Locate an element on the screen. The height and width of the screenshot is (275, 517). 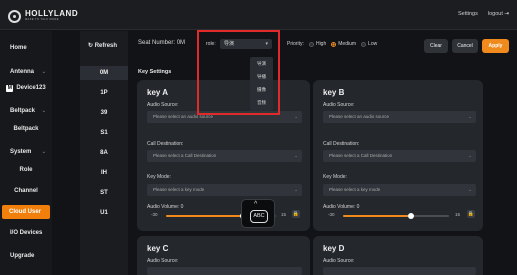
refresh-button: ↻ Refresh is located at coordinates (102, 45).